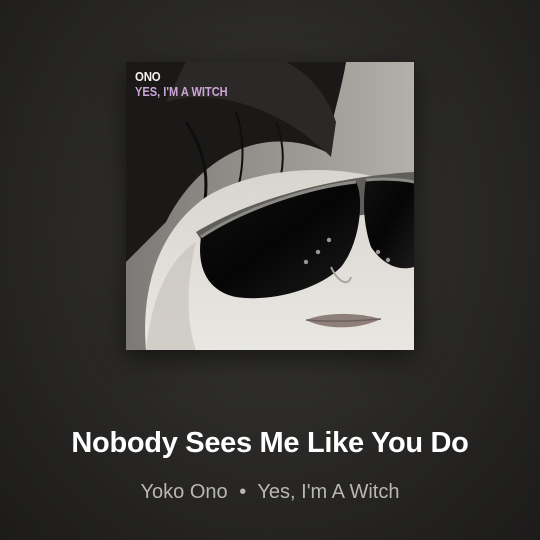 The height and width of the screenshot is (540, 540). What do you see at coordinates (184, 492) in the screenshot?
I see `artist-link: Yoko Ono` at bounding box center [184, 492].